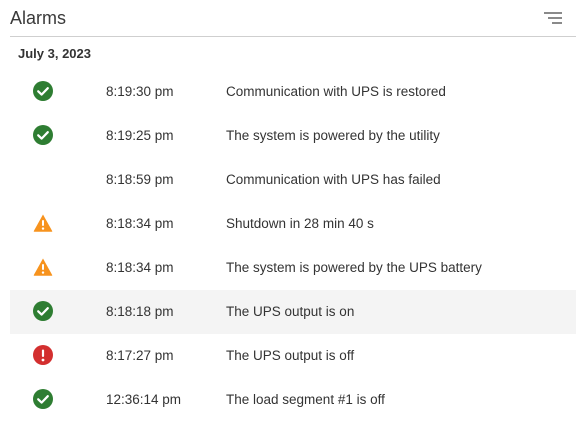  I want to click on error-circle-icon, so click(43, 355).